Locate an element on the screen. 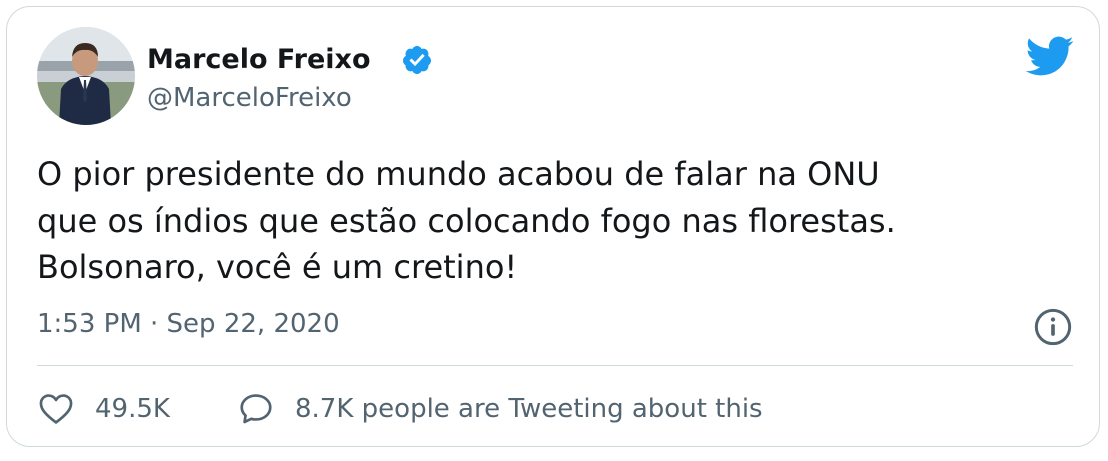  author-name: Marcelo Freixo is located at coordinates (259, 60).